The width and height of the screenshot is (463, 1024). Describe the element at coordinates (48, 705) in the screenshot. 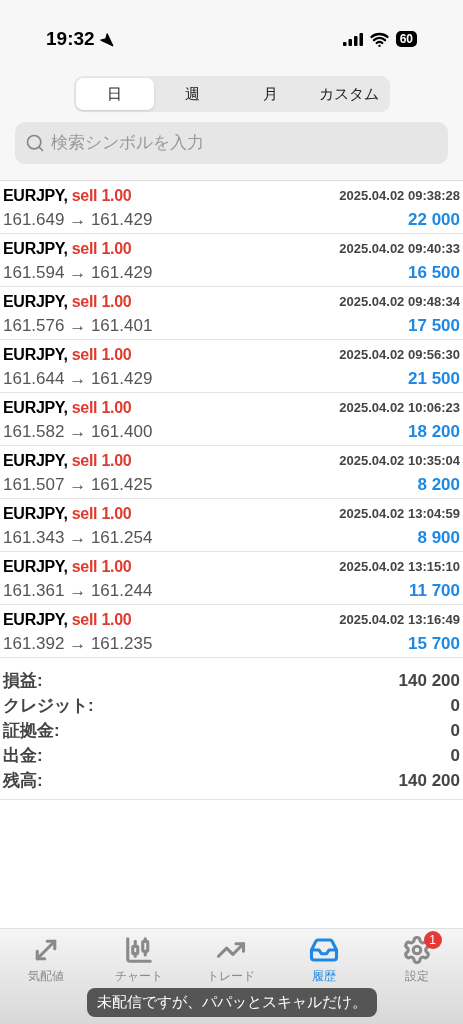

I see `summary-label: クレジット:` at that location.